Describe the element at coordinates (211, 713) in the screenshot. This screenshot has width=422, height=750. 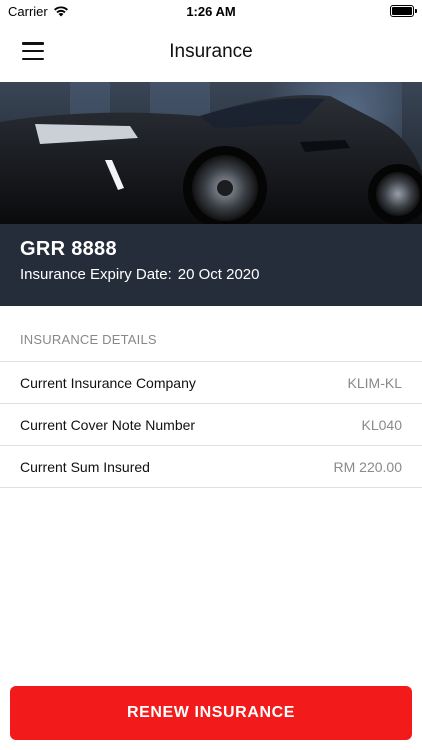
I see `renew-insurance-button: RENEW INSURANCE` at that location.